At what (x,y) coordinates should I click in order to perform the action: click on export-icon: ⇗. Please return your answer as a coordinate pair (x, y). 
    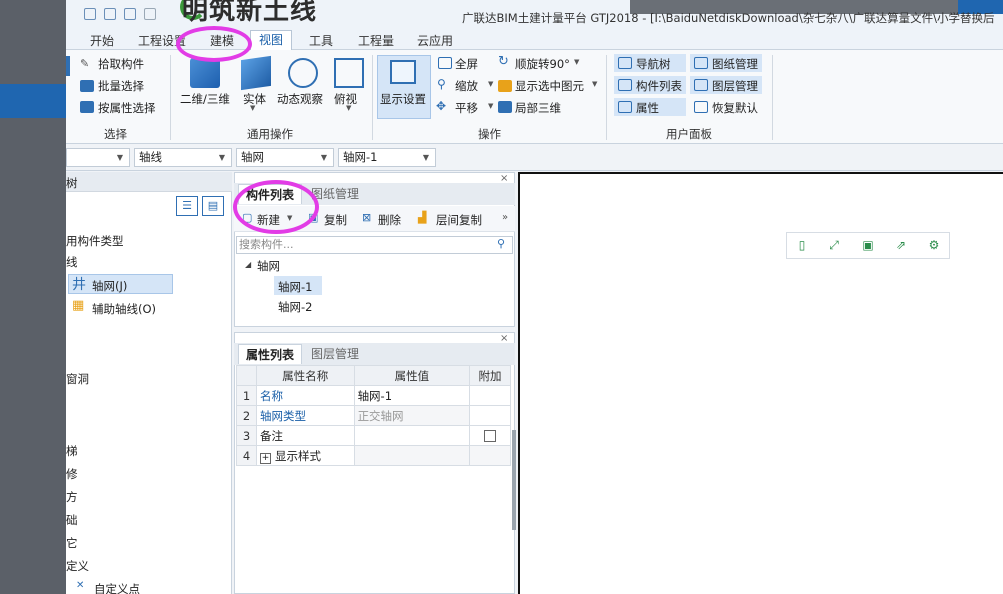
    Looking at the image, I should click on (901, 245).